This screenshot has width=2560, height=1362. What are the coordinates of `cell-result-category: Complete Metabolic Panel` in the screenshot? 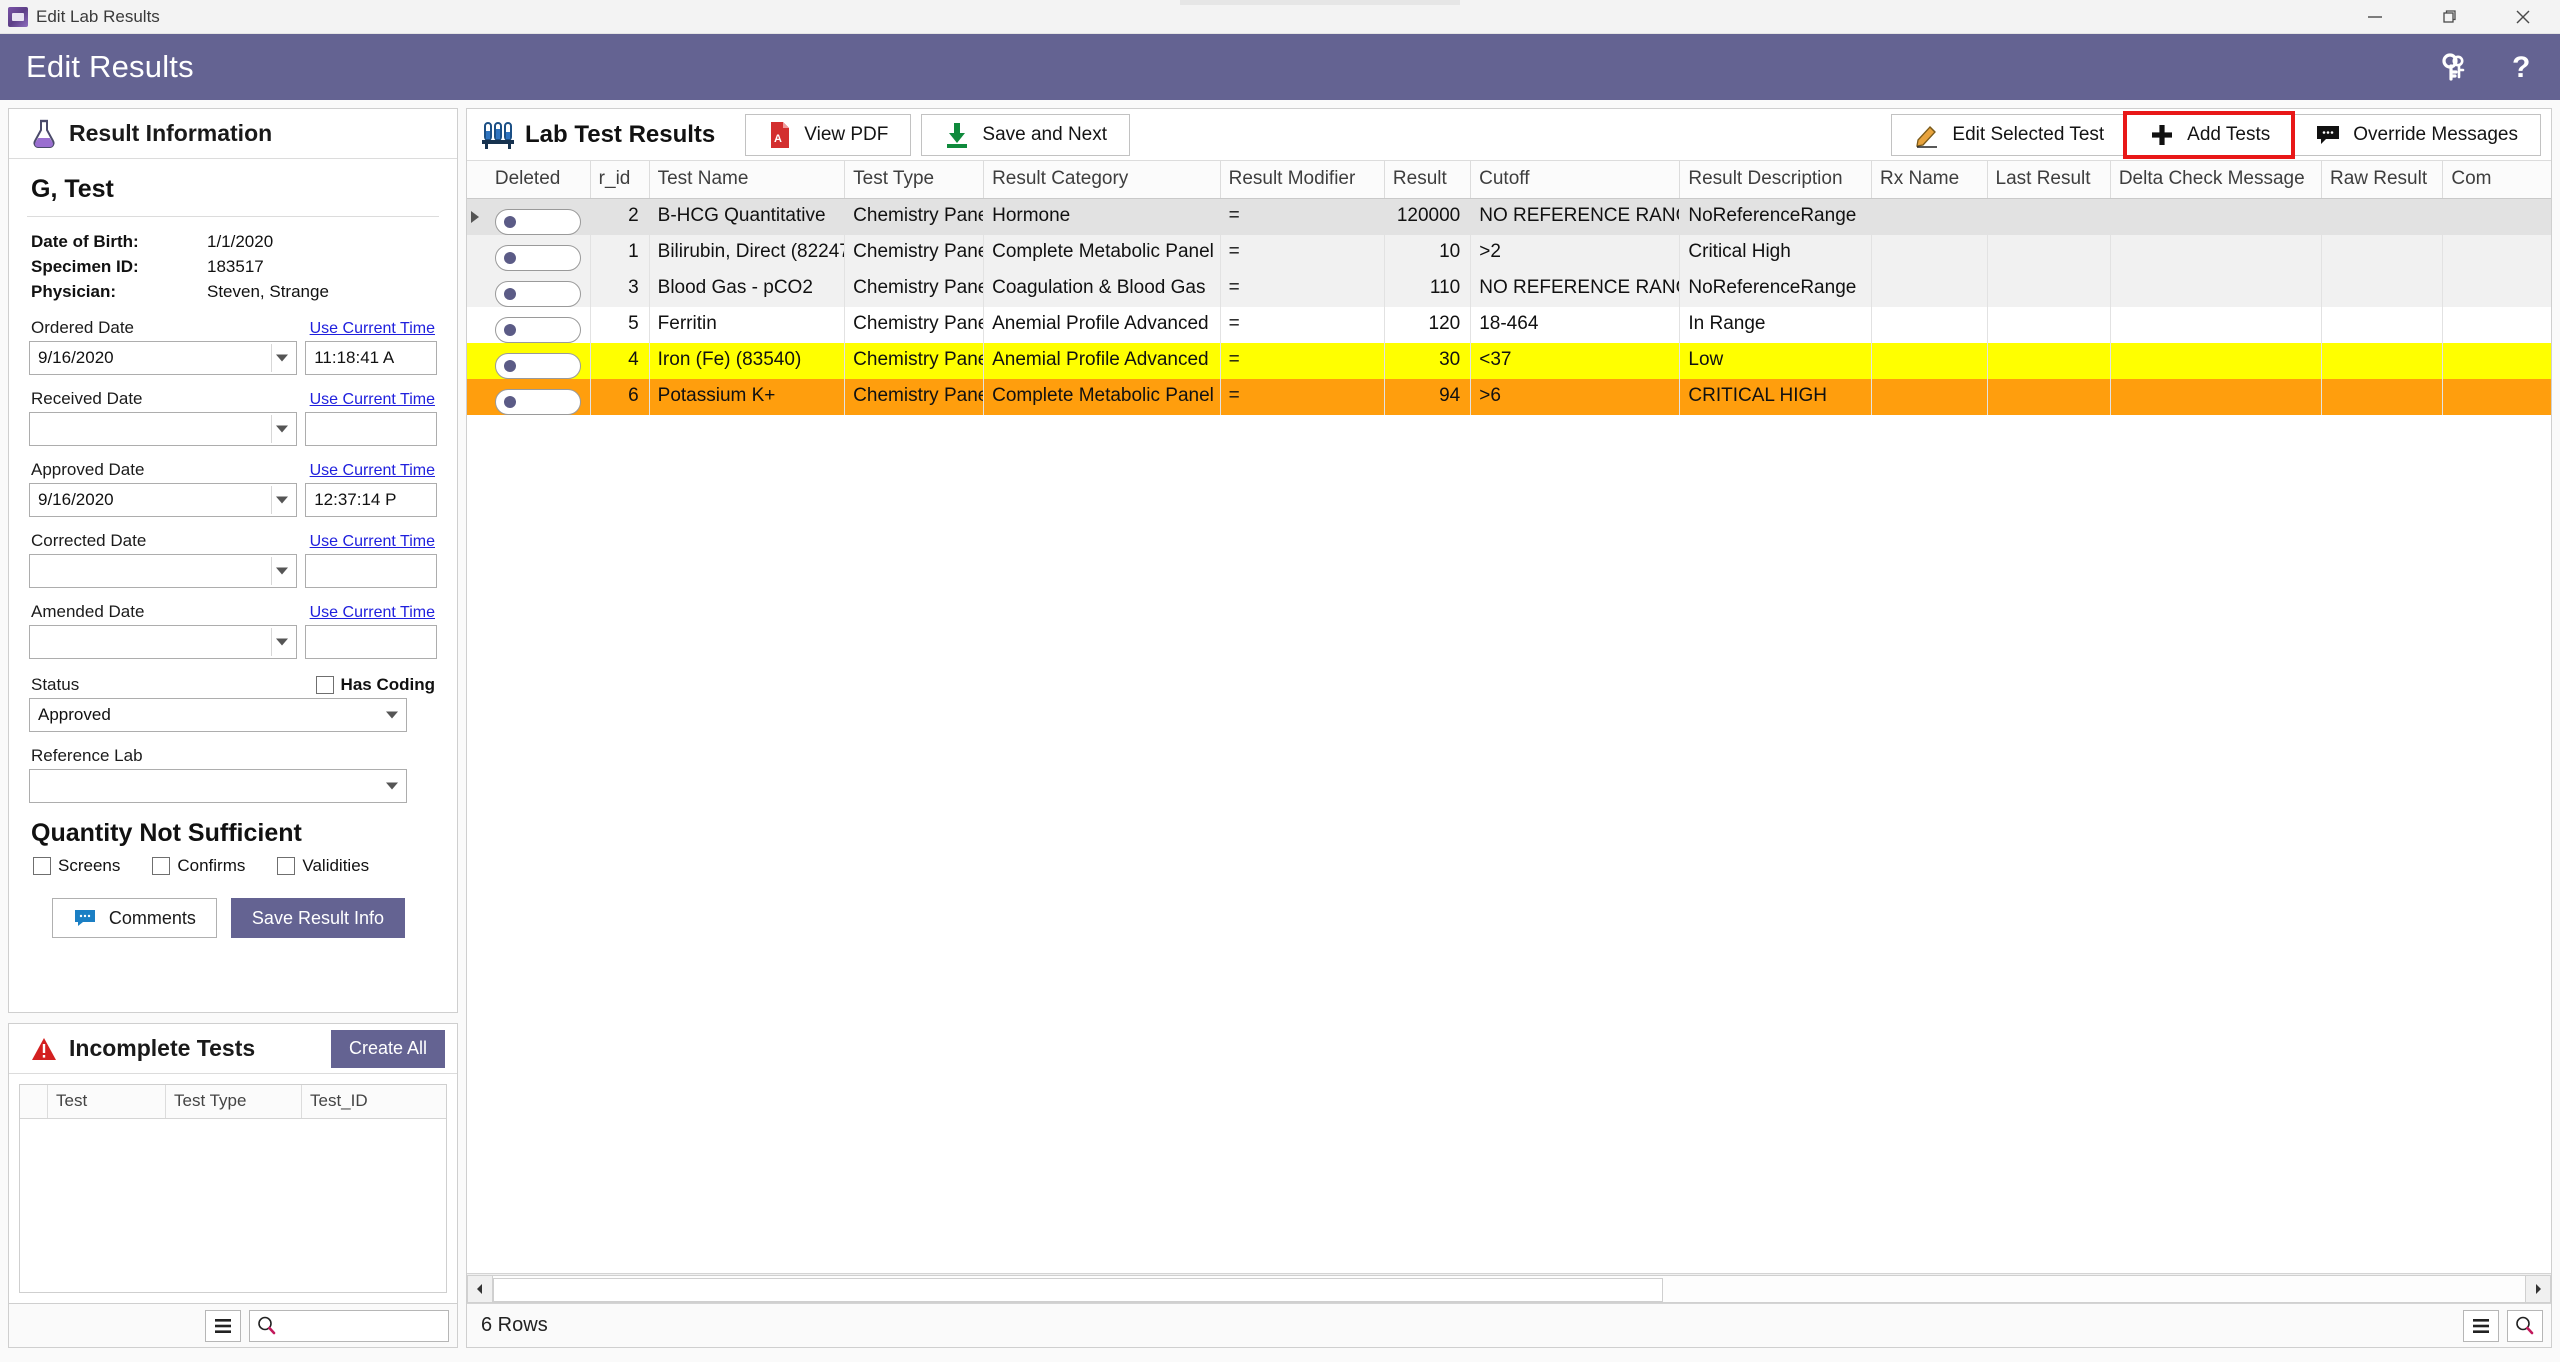 It's located at (1102, 397).